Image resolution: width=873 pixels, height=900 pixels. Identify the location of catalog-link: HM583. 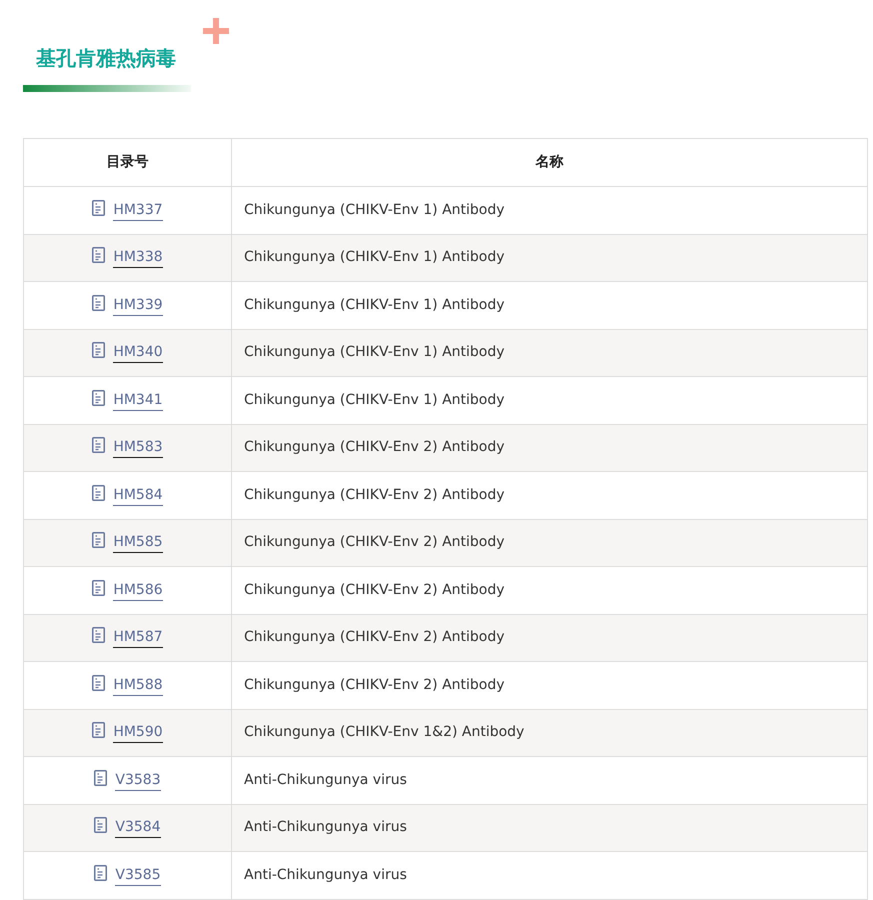
(138, 448).